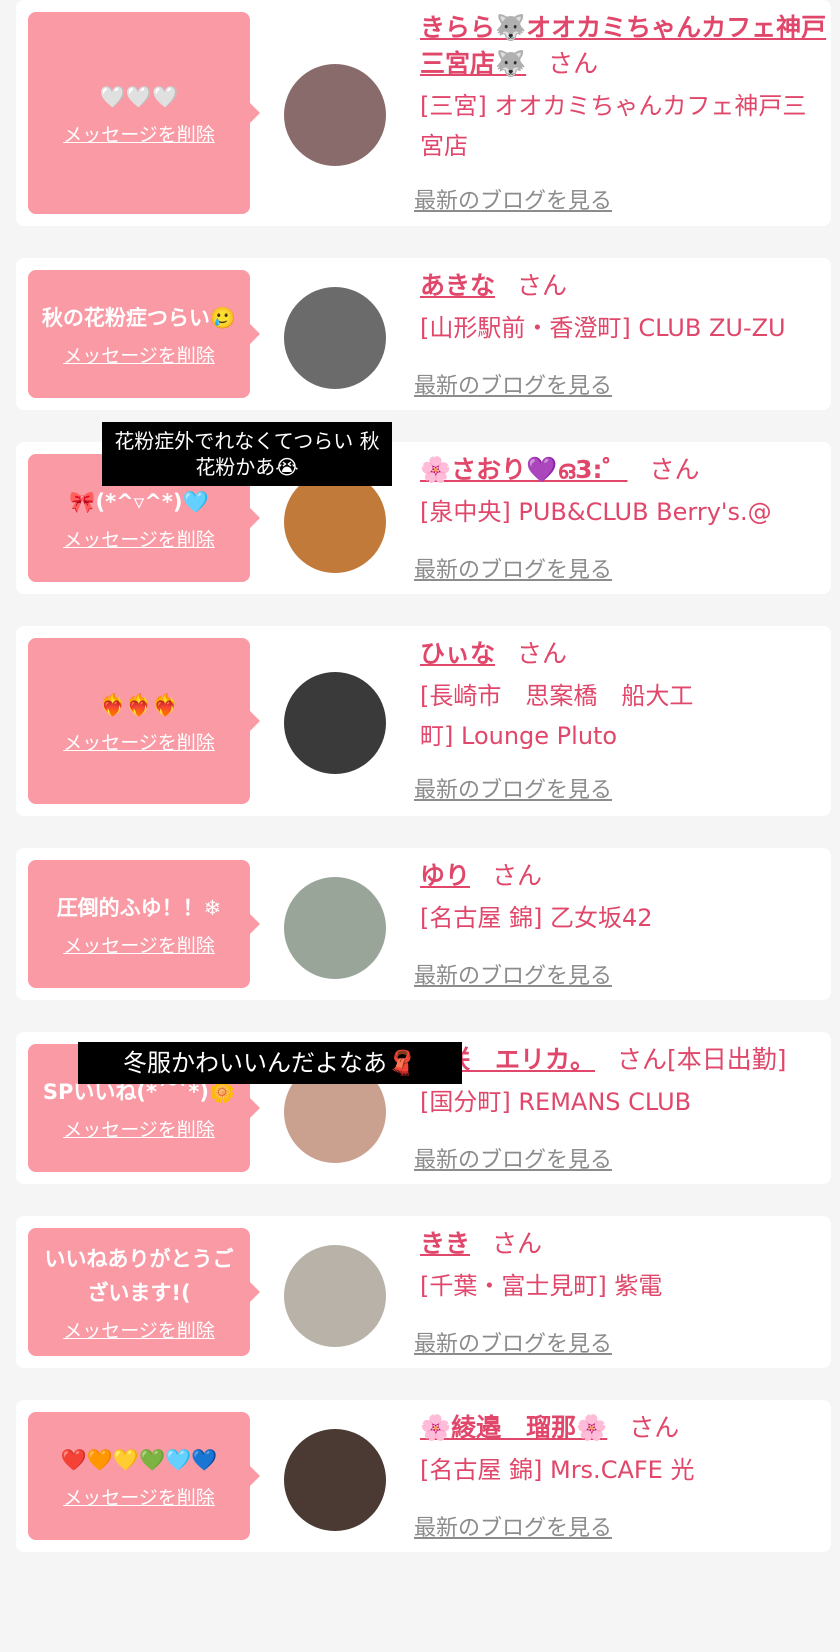  I want to click on shop-info: [名古屋 錦] Mrs.CAFE 光, so click(557, 1470).